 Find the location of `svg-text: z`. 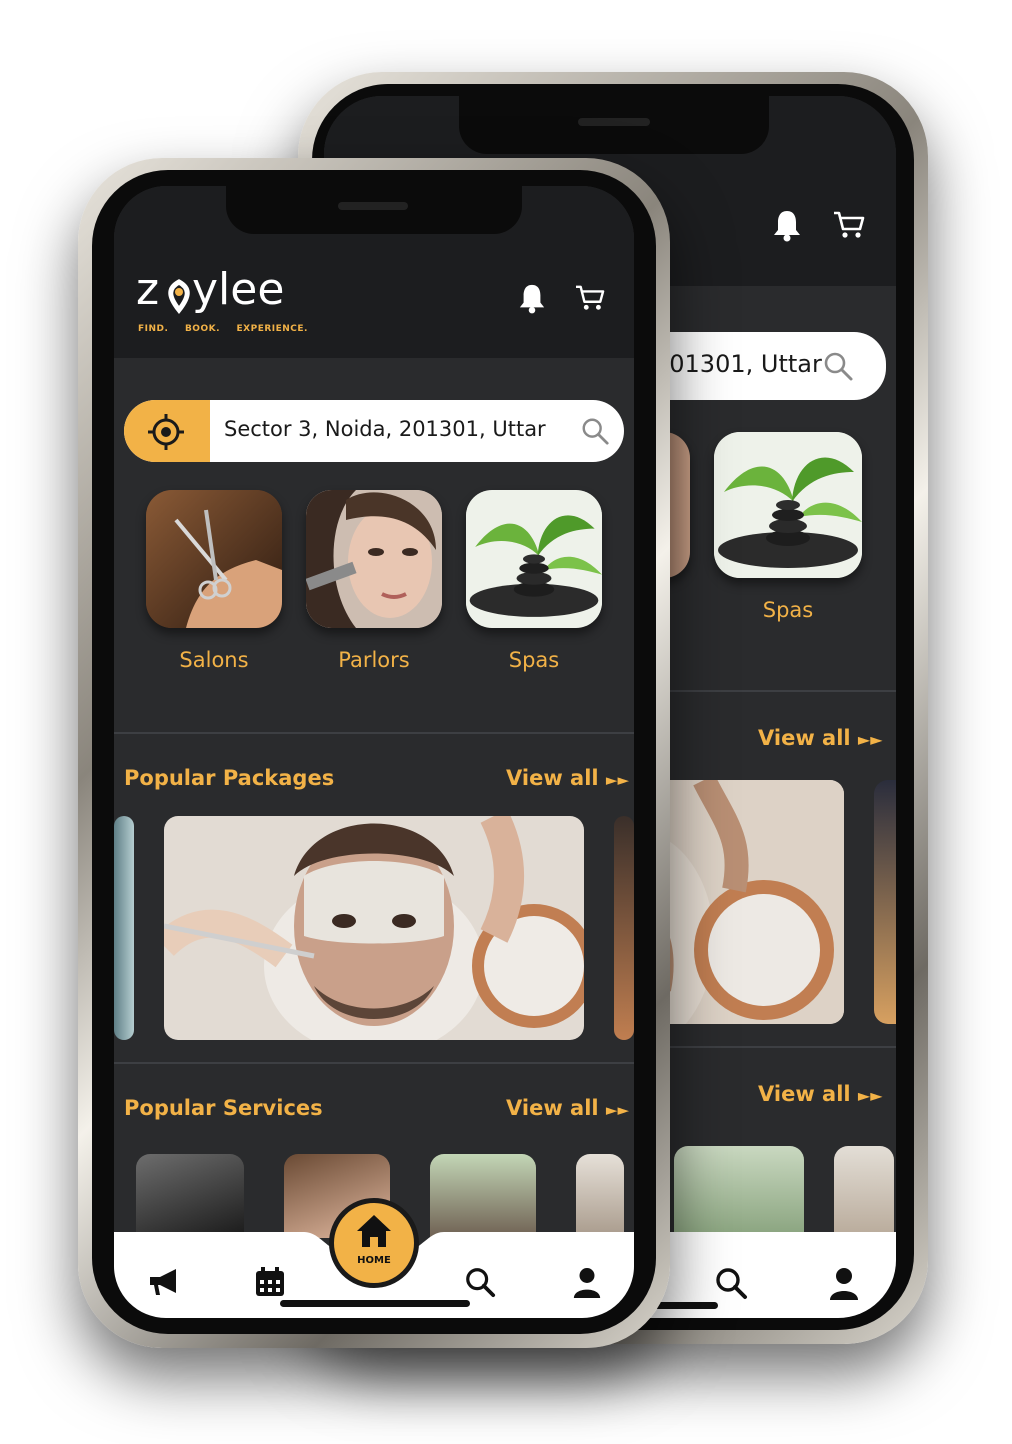

svg-text: z is located at coordinates (147, 289).